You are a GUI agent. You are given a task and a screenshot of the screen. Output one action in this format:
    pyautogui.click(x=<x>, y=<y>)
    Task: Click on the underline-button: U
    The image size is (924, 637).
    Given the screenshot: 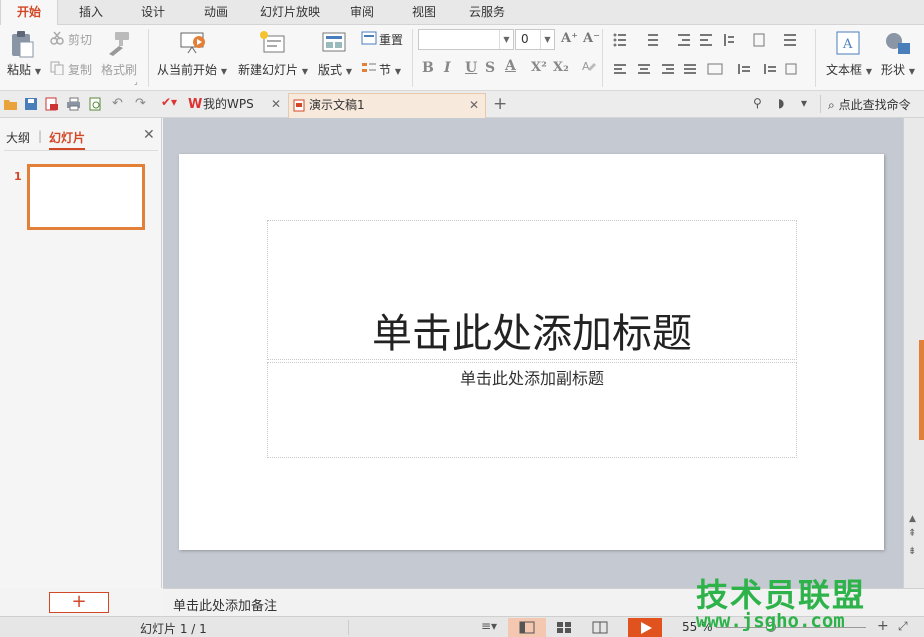 What is the action you would take?
    pyautogui.click(x=471, y=68)
    